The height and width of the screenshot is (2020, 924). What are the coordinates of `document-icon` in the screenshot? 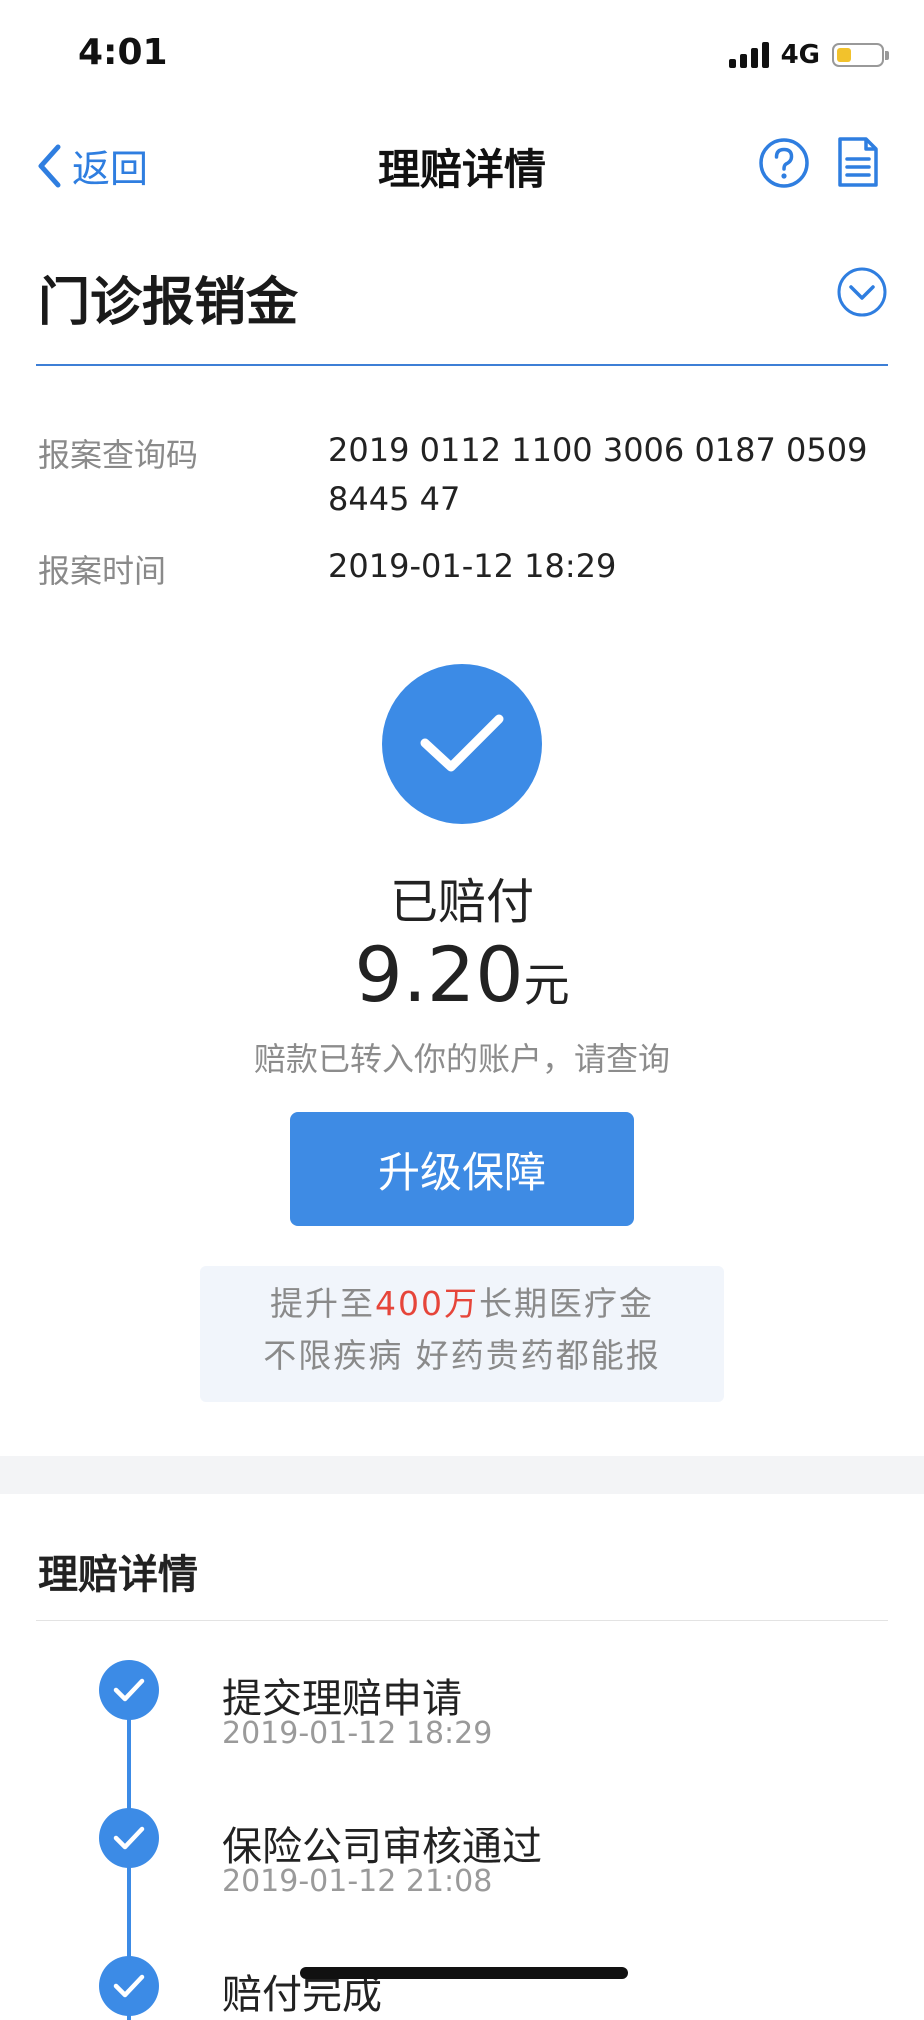 It's located at (858, 162).